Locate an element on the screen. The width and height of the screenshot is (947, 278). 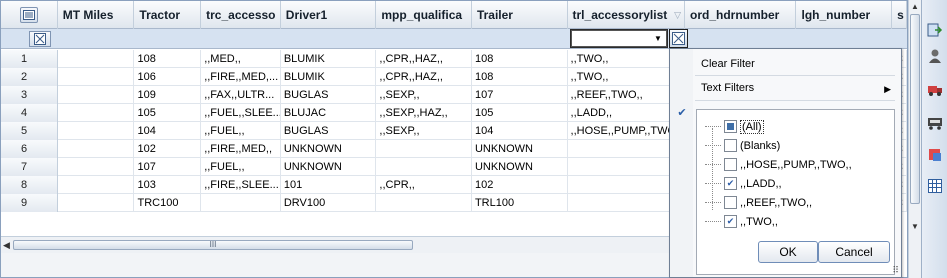
row-header: 4 is located at coordinates (29, 113).